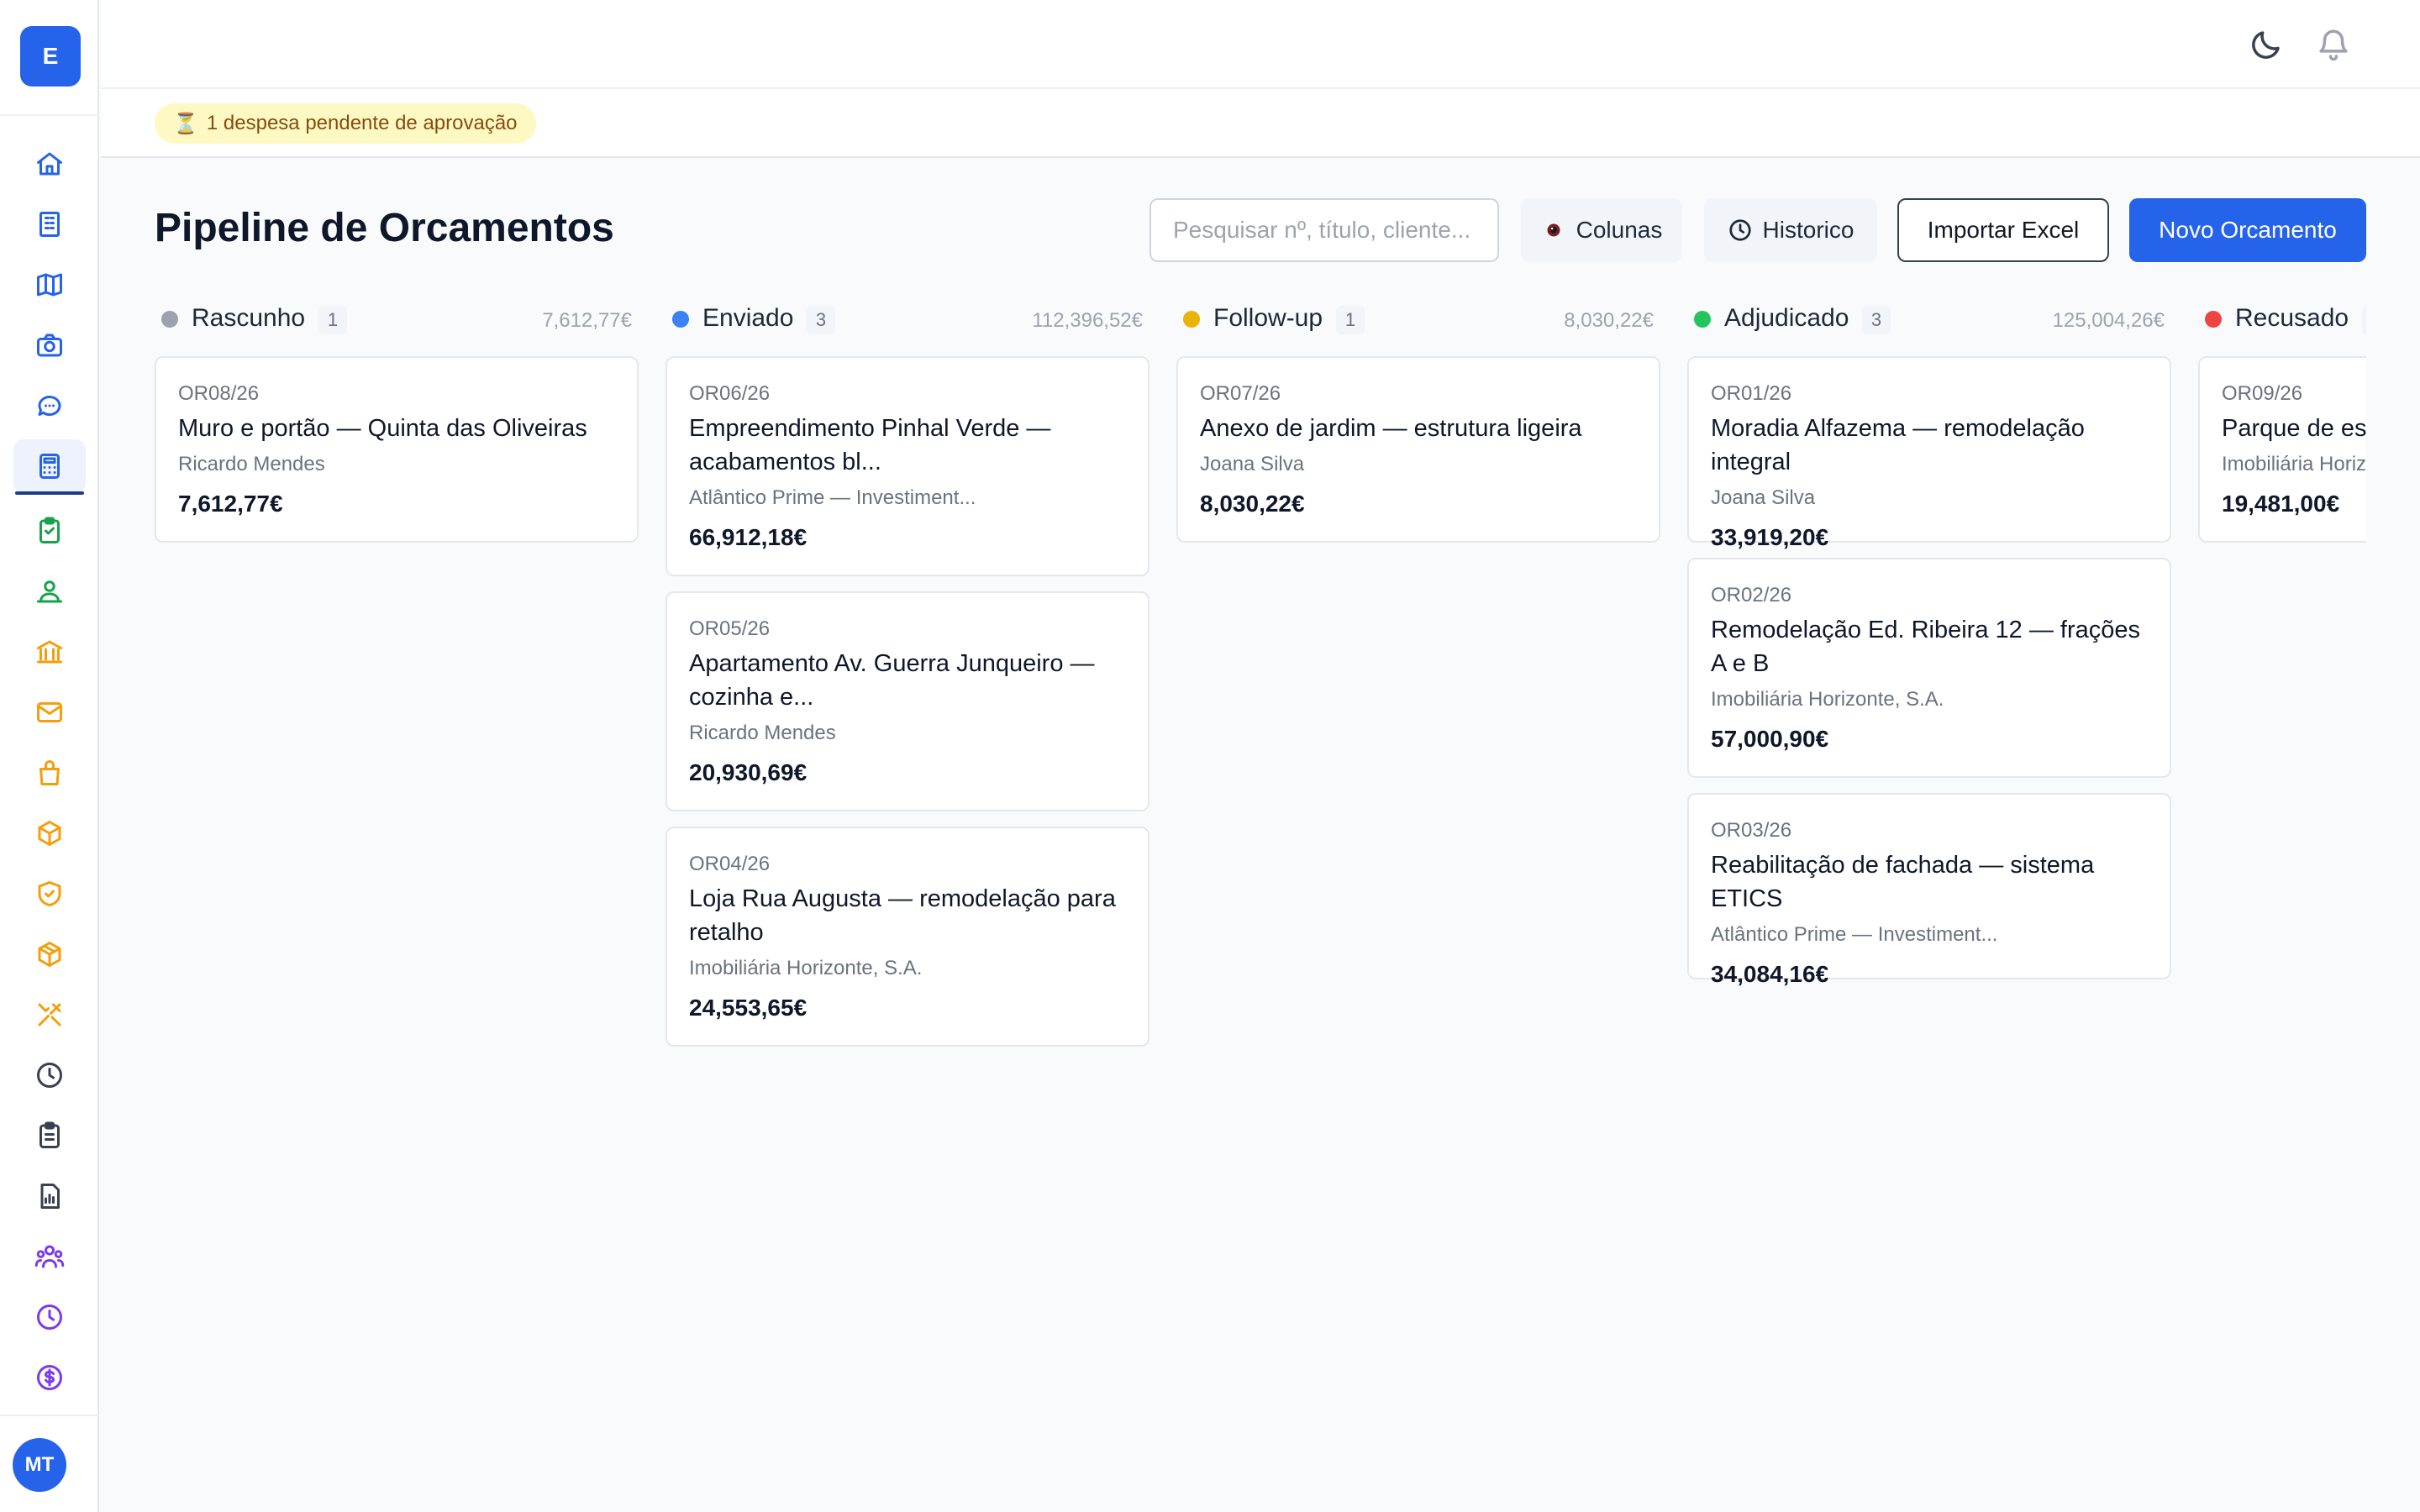 The width and height of the screenshot is (2420, 1512). What do you see at coordinates (51, 56) in the screenshot?
I see `brand-logo: E` at bounding box center [51, 56].